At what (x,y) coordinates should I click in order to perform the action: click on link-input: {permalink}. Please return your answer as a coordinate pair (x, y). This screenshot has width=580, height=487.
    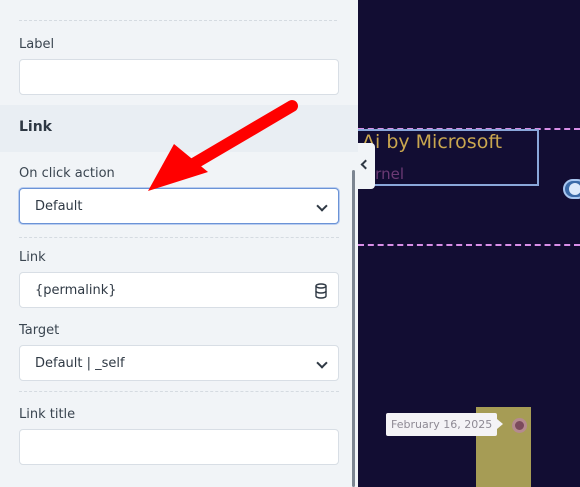
    Looking at the image, I should click on (179, 290).